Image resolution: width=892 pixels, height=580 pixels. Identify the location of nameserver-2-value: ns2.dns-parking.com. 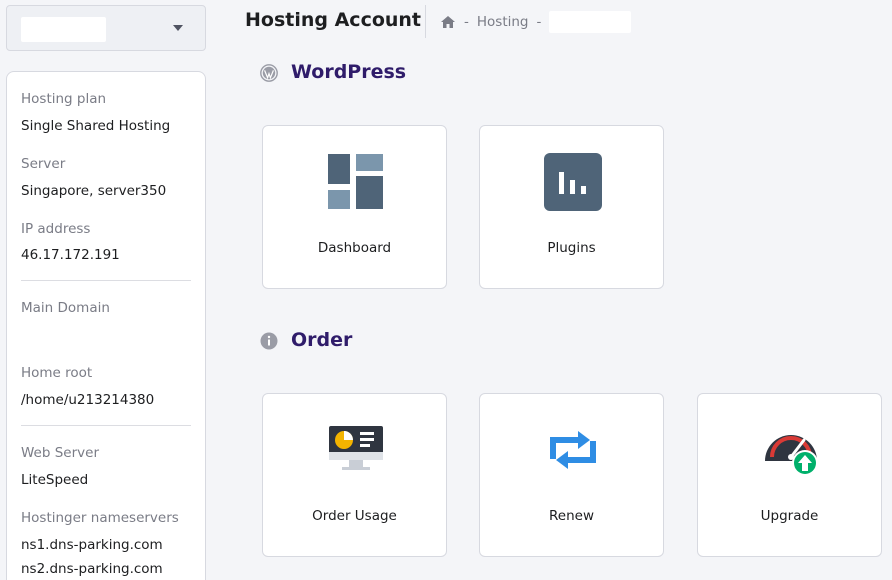
(92, 569).